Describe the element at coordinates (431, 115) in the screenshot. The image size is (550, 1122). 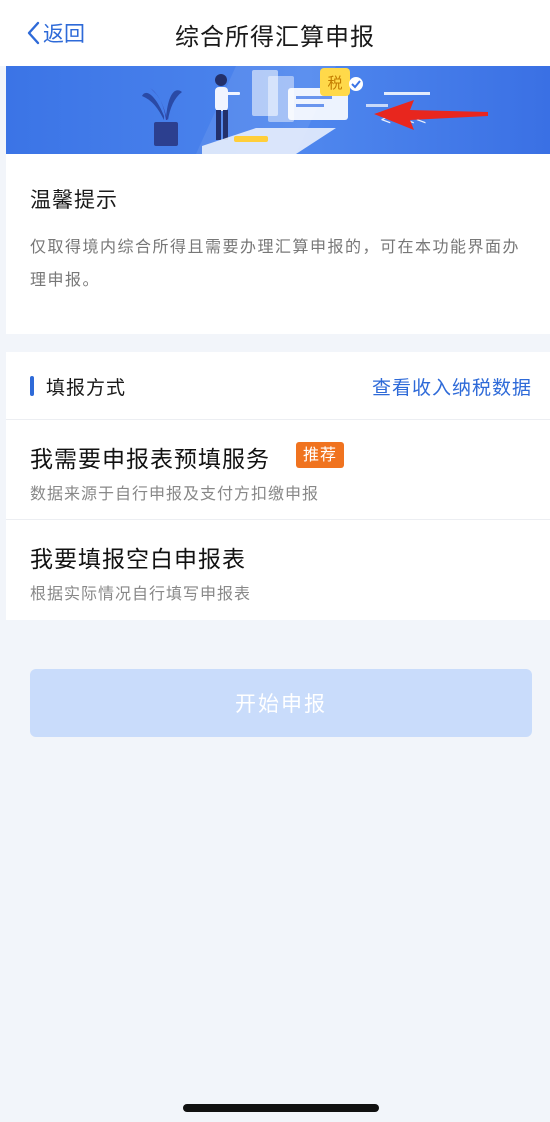
I see `red-arrow-annotation` at that location.